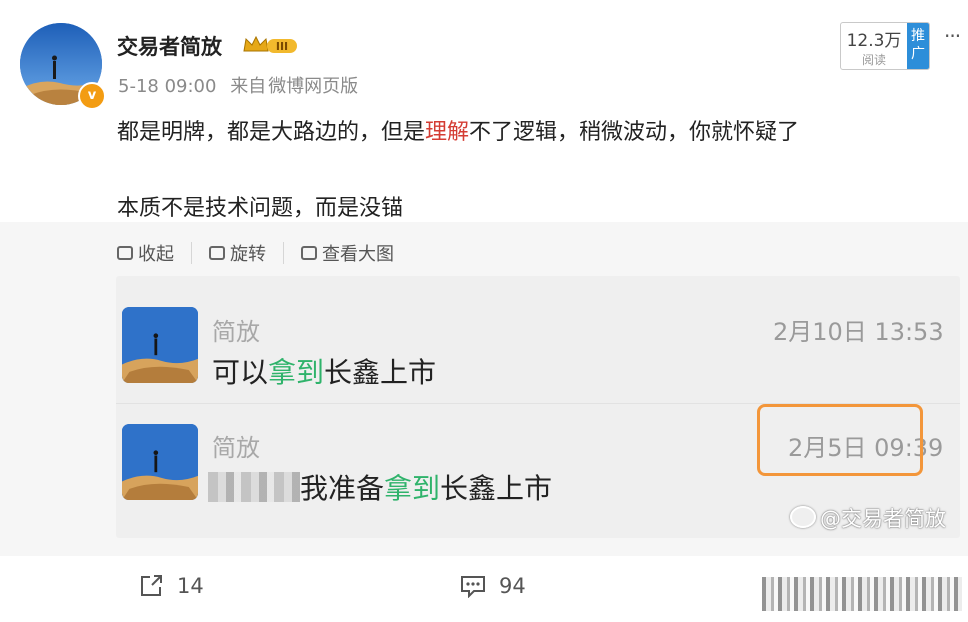 This screenshot has width=968, height=622. I want to click on promote-button: 推广, so click(918, 46).